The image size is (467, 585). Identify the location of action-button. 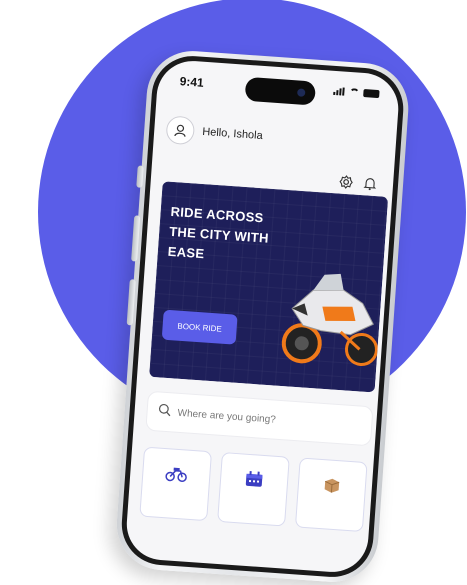
(140, 176).